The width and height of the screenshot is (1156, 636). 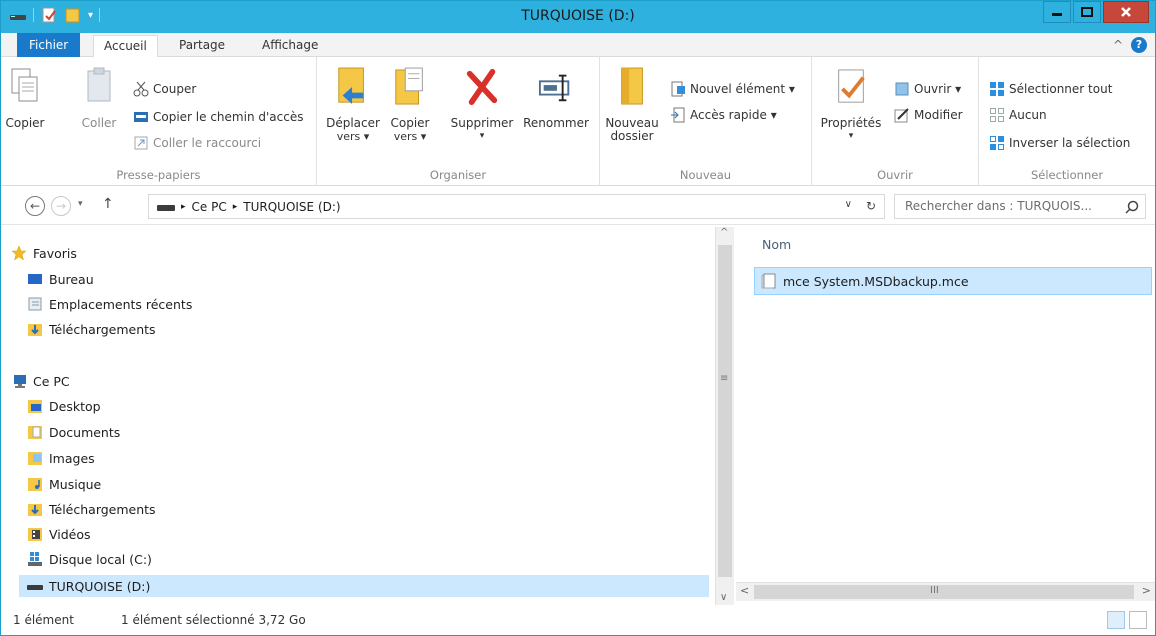 What do you see at coordinates (1138, 620) in the screenshot?
I see `large-icons-view-icon` at bounding box center [1138, 620].